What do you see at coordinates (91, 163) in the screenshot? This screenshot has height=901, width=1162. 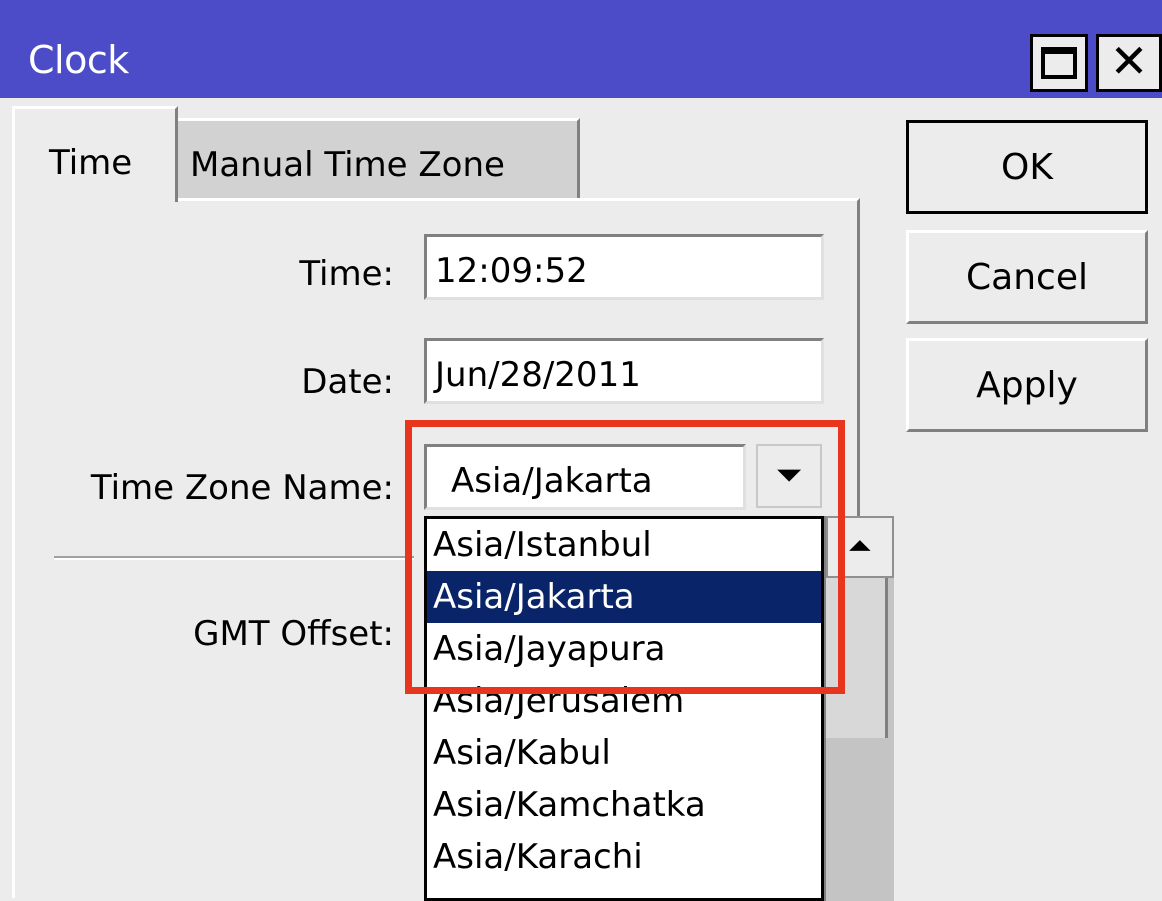 I see `tab-time-label: Time` at bounding box center [91, 163].